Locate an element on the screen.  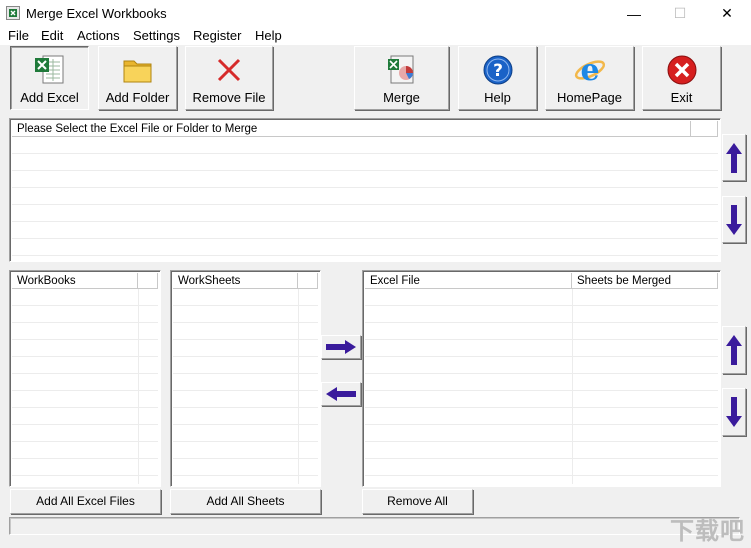
add-all-sheets-button: Add All Sheets is located at coordinates (245, 501).